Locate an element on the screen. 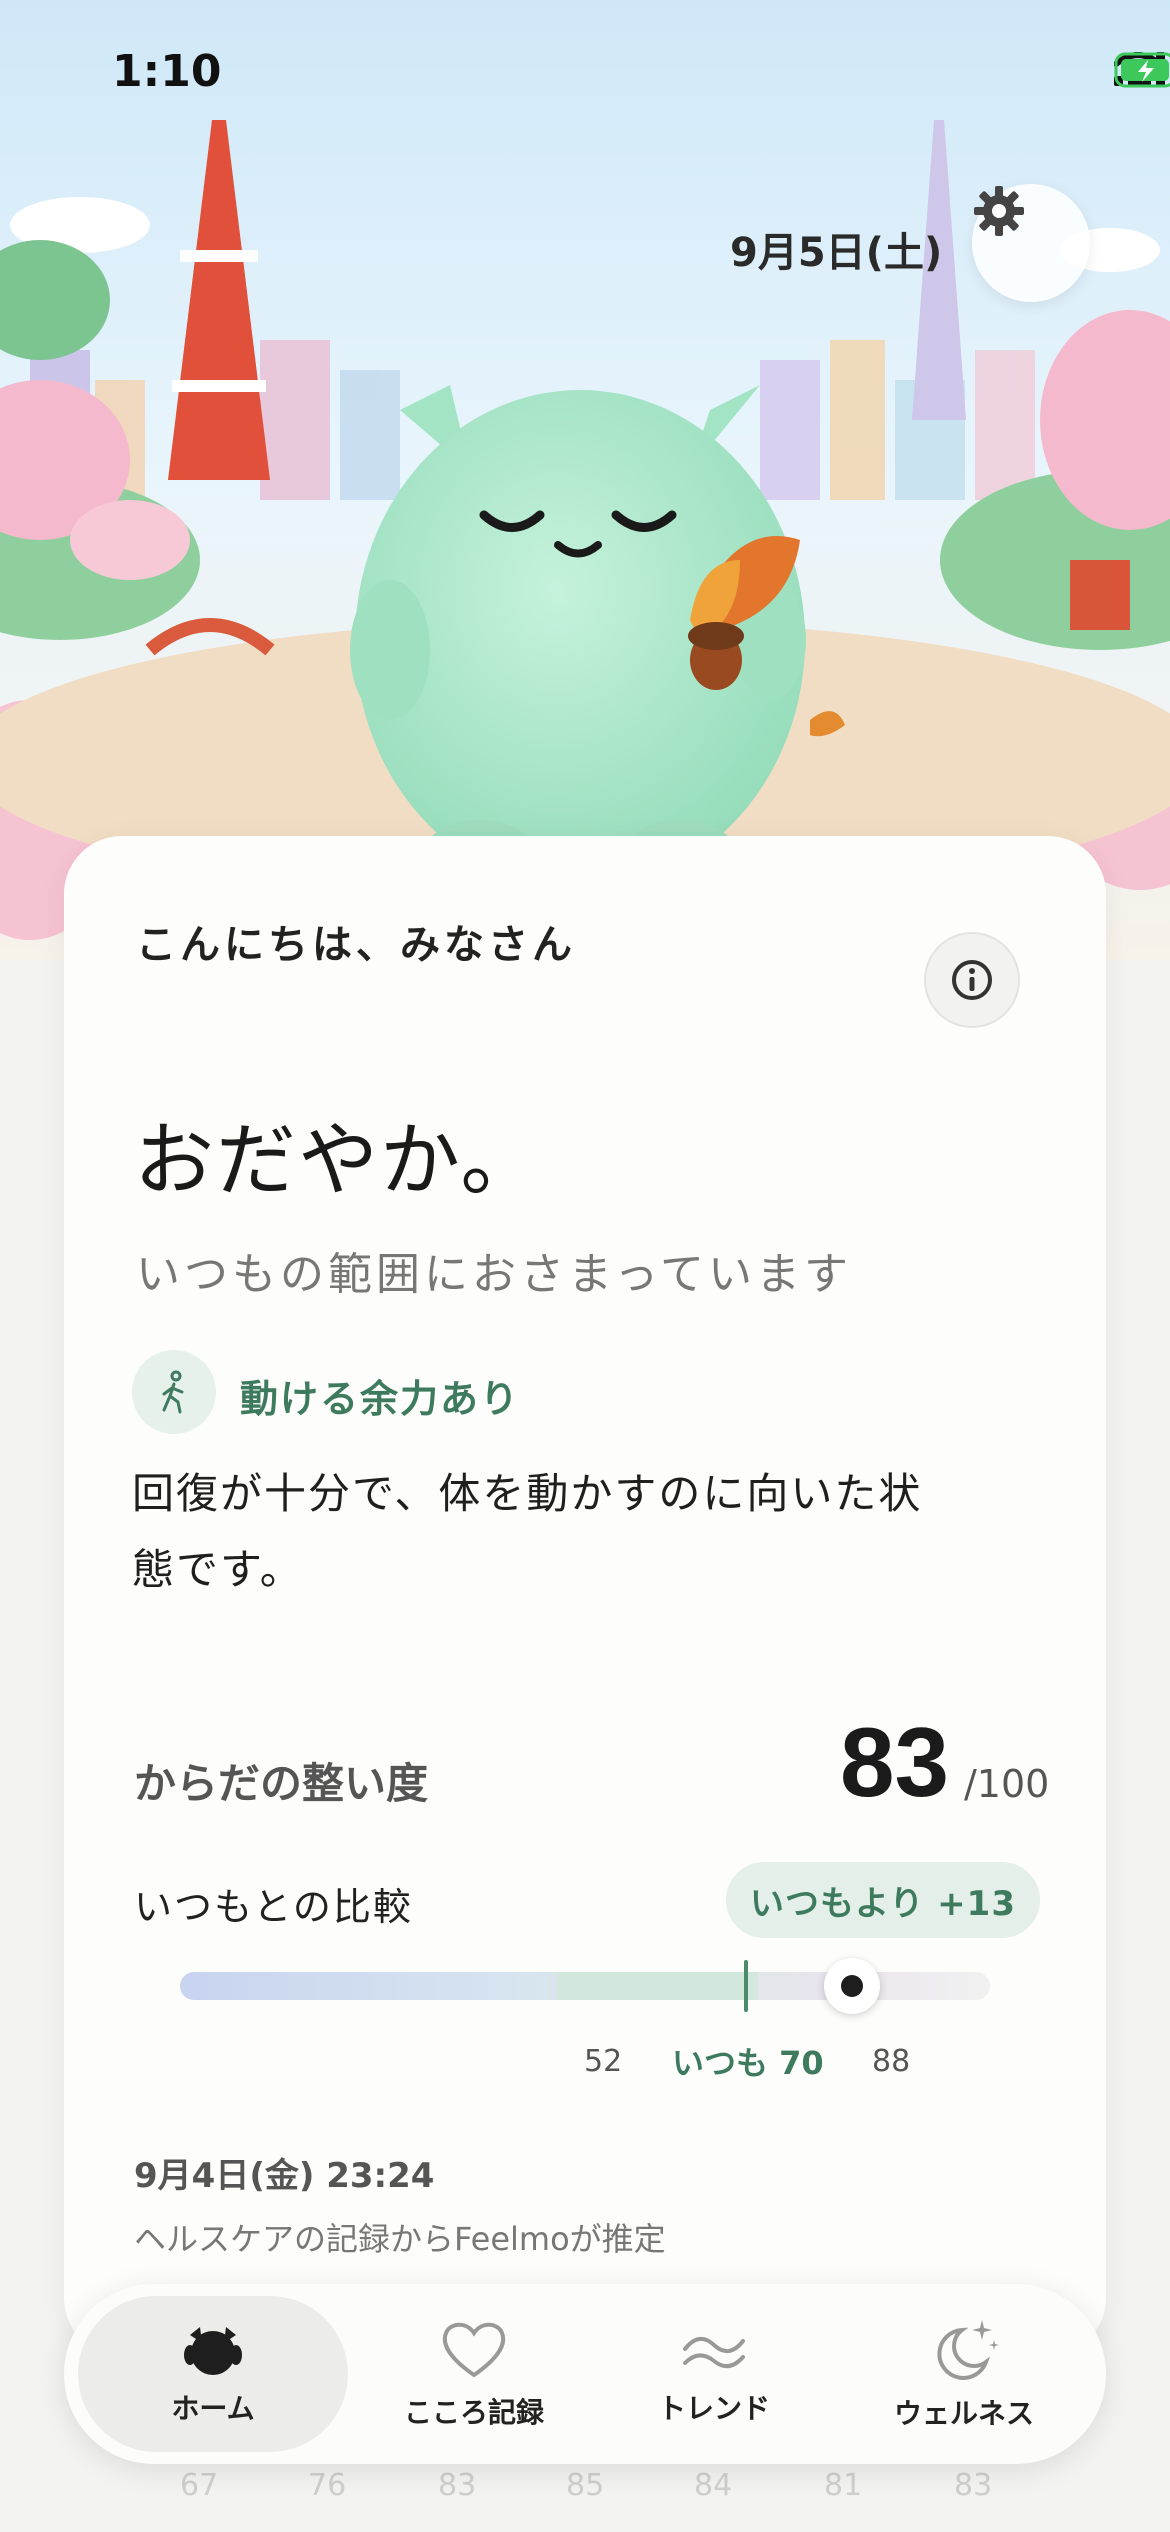  score-max: /100 is located at coordinates (1007, 1784).